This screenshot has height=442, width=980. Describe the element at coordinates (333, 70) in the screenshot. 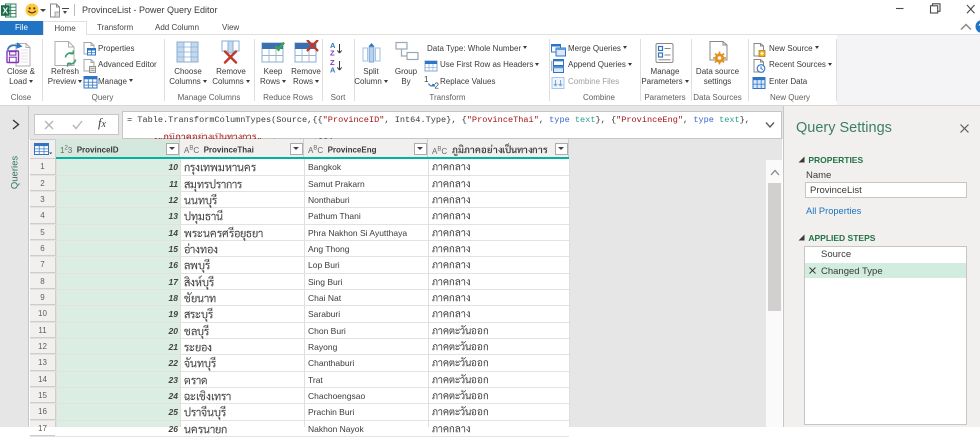

I see `svg-text: A` at that location.